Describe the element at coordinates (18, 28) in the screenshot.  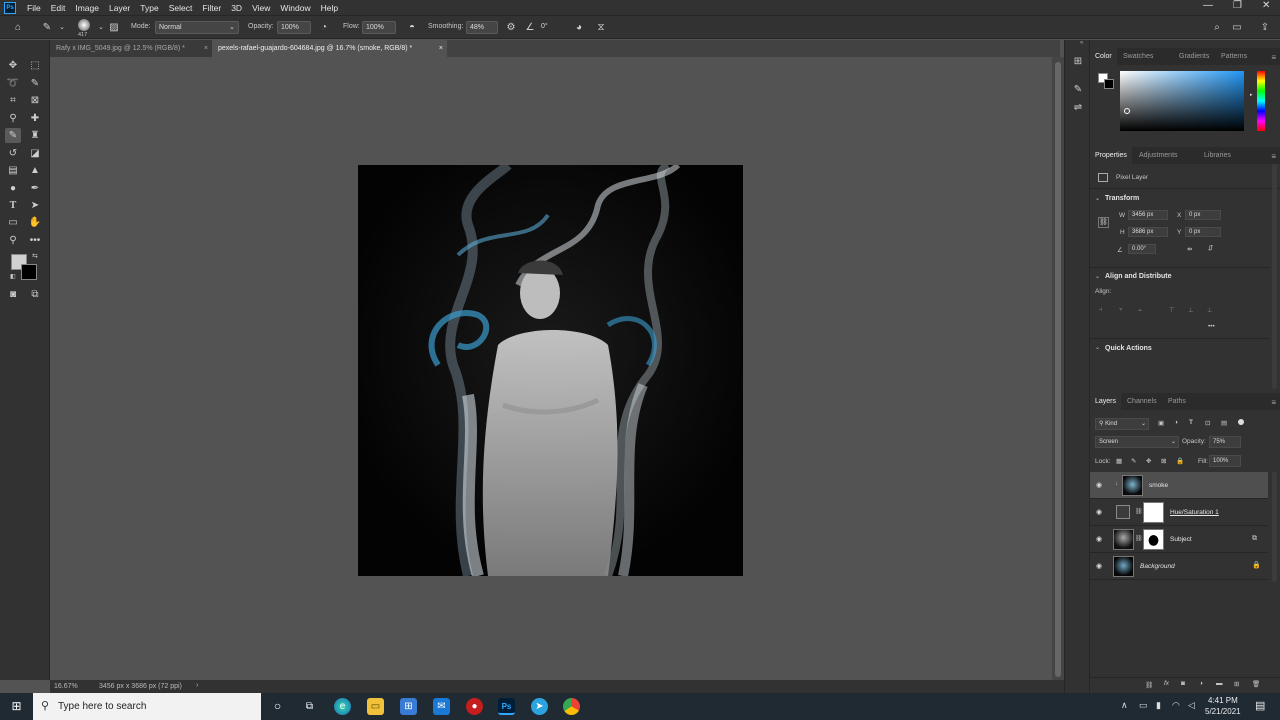
I see `home-icon: ⌂` at that location.